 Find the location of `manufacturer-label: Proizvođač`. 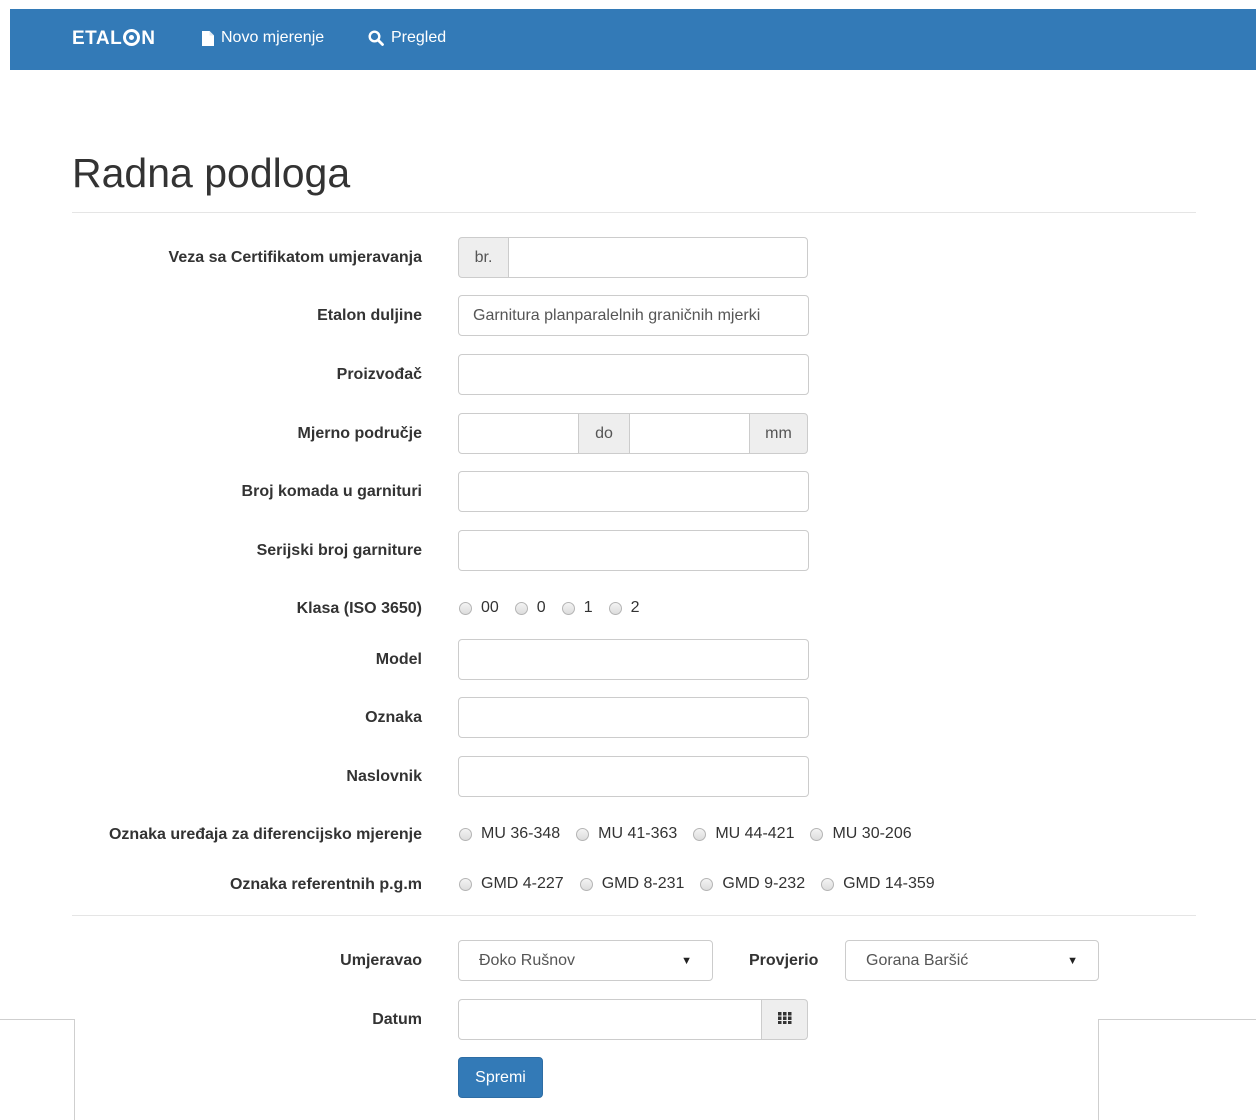

manufacturer-label: Proizvođač is located at coordinates (379, 374).